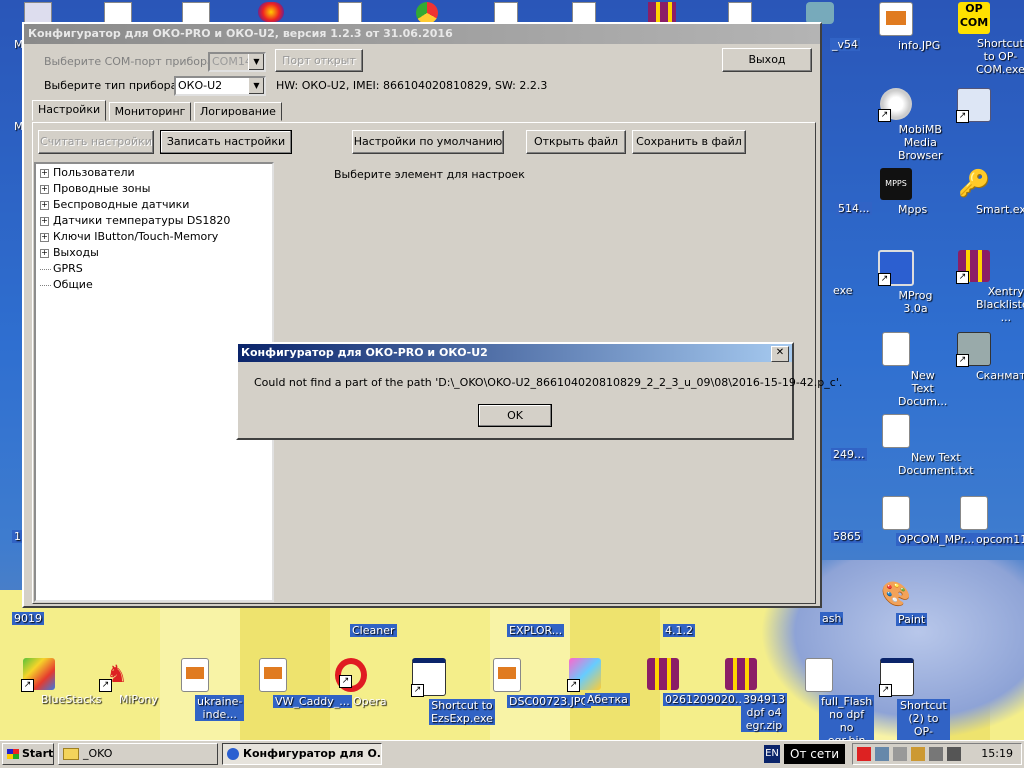 This screenshot has width=1024, height=768. Describe the element at coordinates (767, 60) in the screenshot. I see `exit-button: Выход` at that location.